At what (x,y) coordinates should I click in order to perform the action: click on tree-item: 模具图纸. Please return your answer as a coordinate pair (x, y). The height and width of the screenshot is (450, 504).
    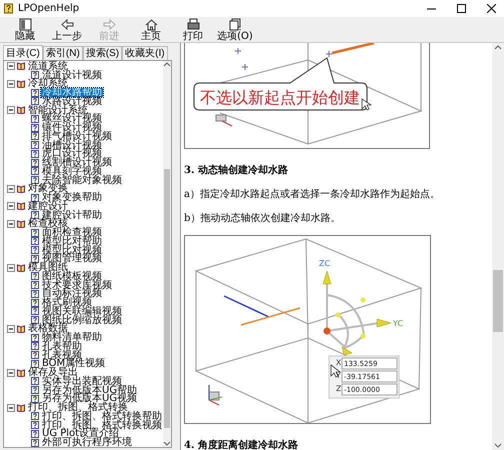
    Looking at the image, I should click on (48, 267).